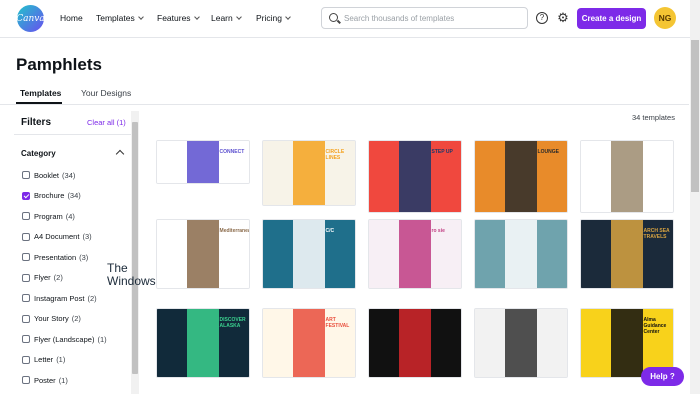 Image resolution: width=700 pixels, height=394 pixels. What do you see at coordinates (70, 216) in the screenshot?
I see `option-count: (4)` at bounding box center [70, 216].